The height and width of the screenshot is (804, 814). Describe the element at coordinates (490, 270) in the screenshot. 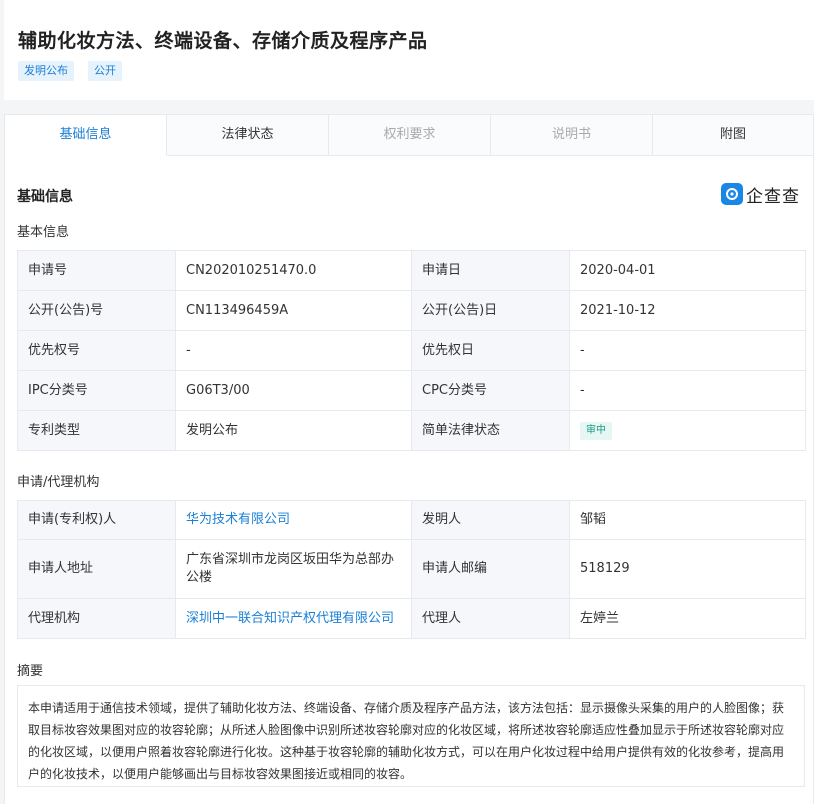

I see `label-application-date: 申请日` at that location.